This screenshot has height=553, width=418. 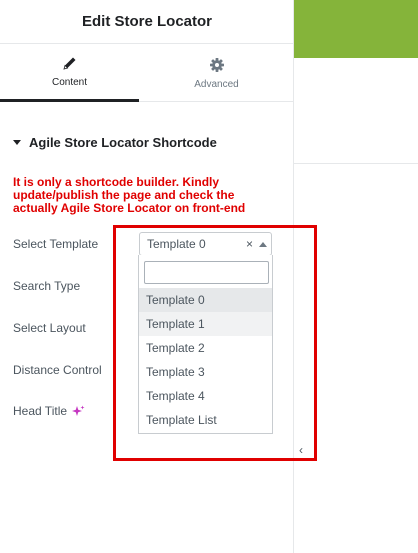 I want to click on dropdown-option: Template 1, so click(x=205, y=324).